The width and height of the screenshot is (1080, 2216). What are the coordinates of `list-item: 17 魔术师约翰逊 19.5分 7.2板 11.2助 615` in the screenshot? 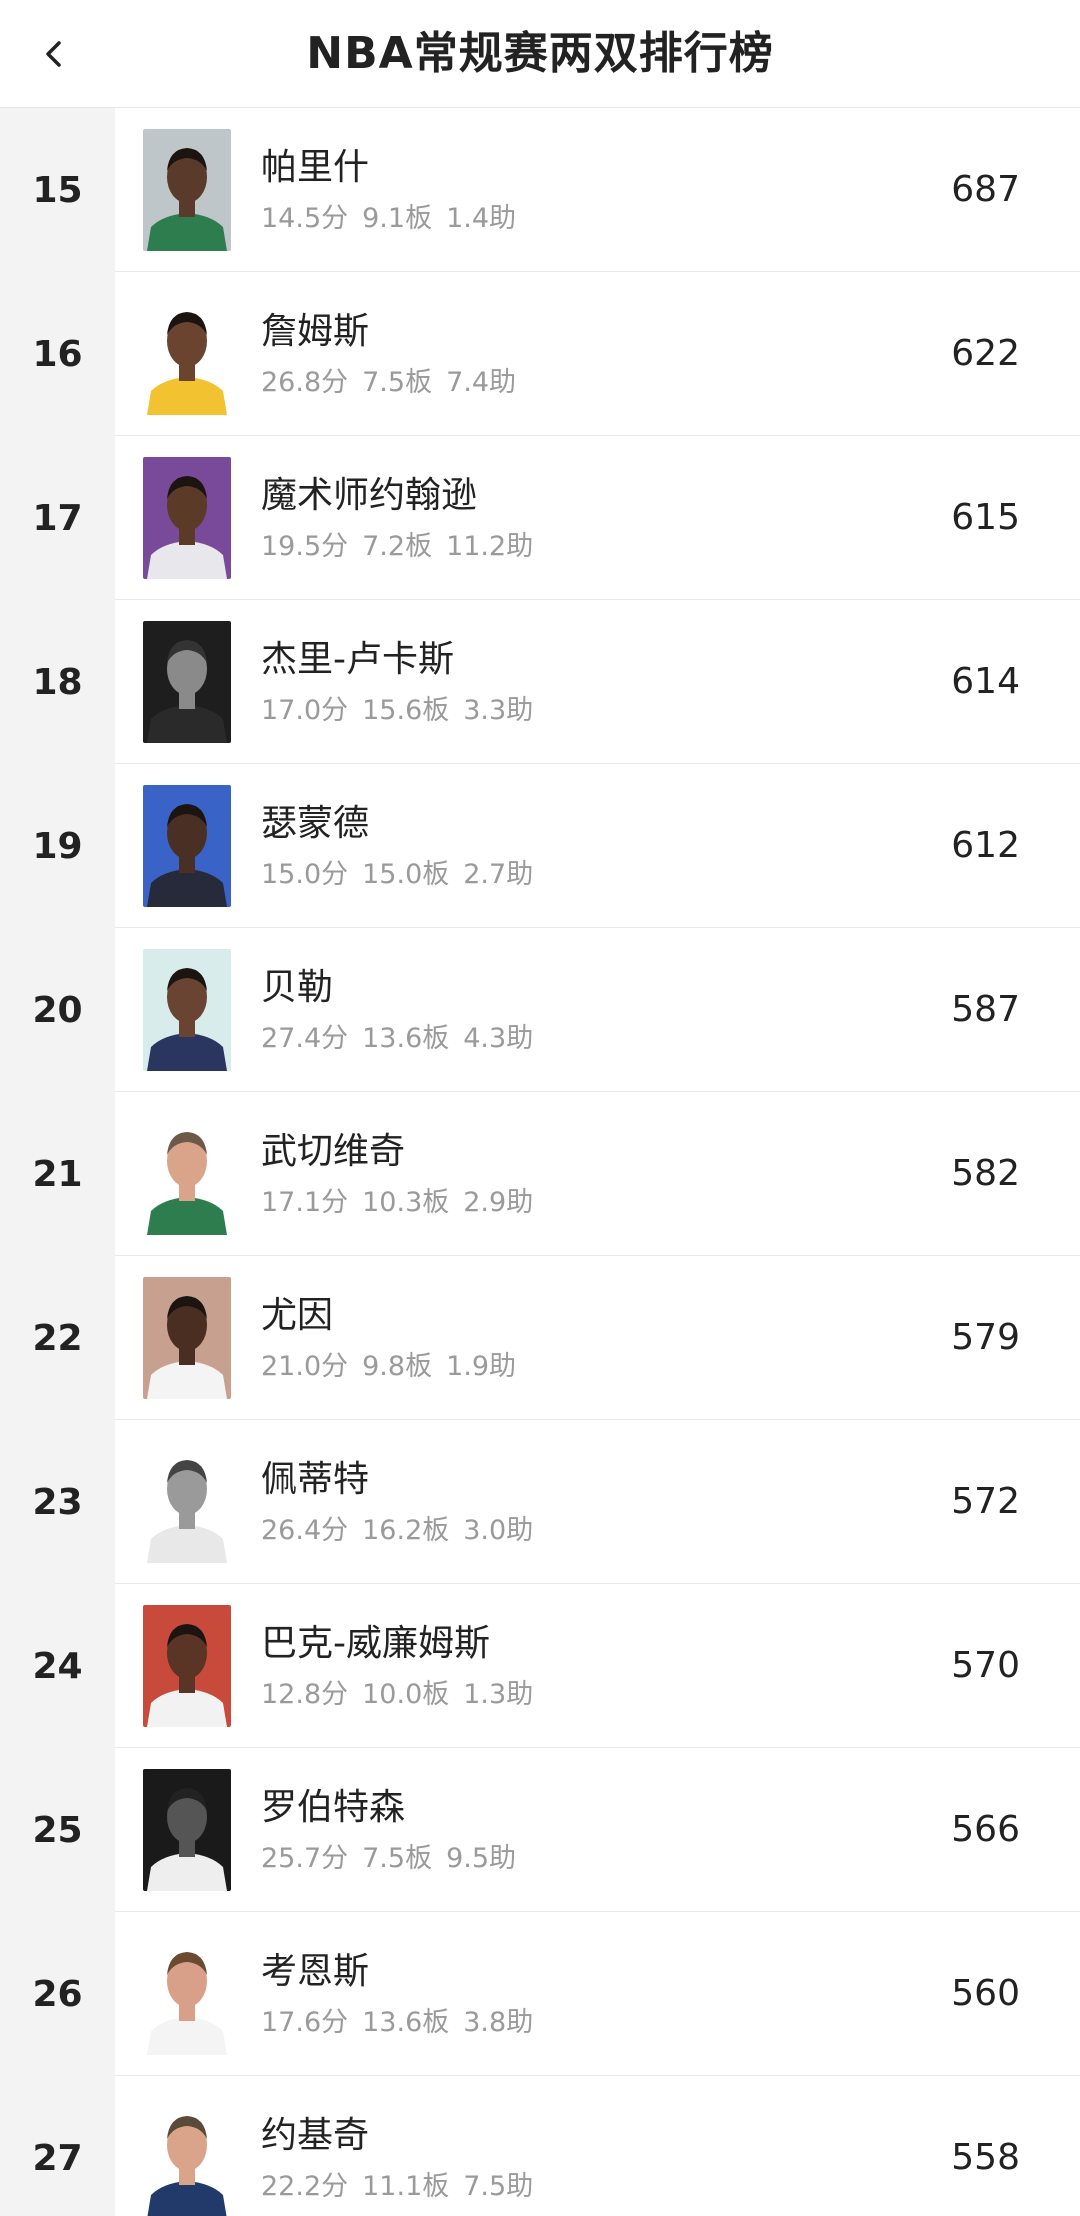 It's located at (540, 518).